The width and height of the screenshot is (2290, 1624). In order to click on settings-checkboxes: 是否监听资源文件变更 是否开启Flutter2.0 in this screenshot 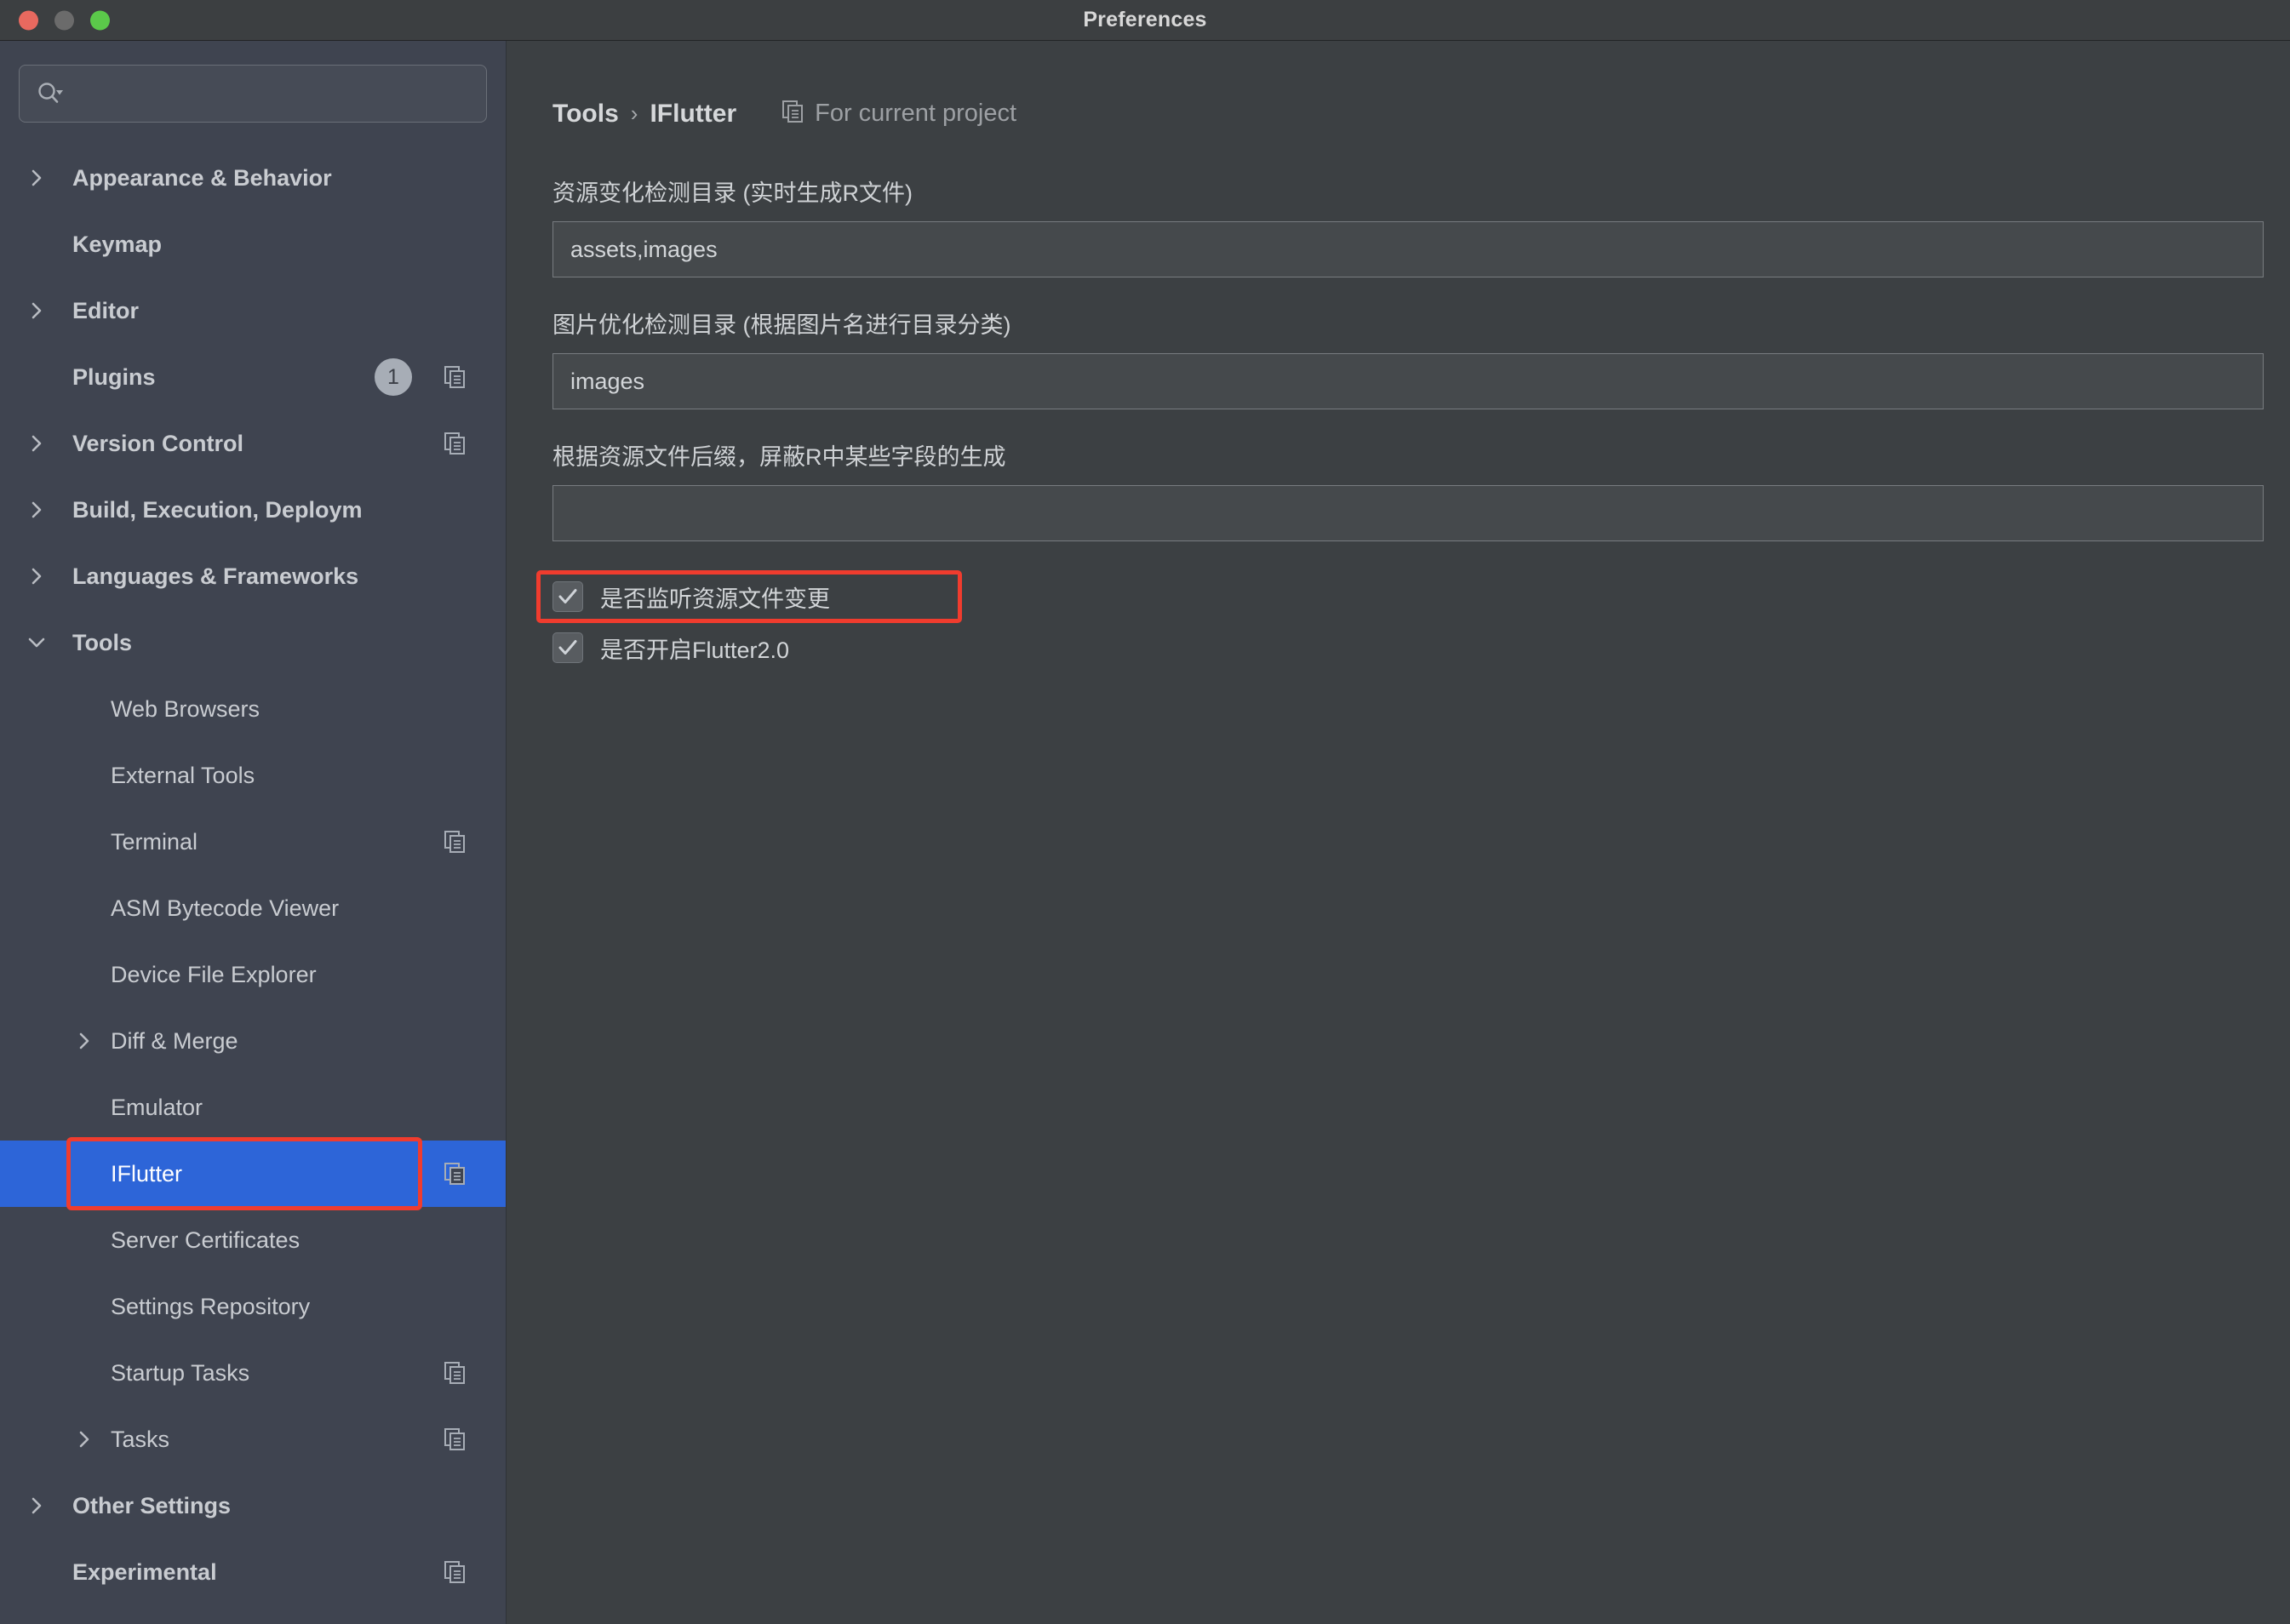, I will do `click(1390, 621)`.